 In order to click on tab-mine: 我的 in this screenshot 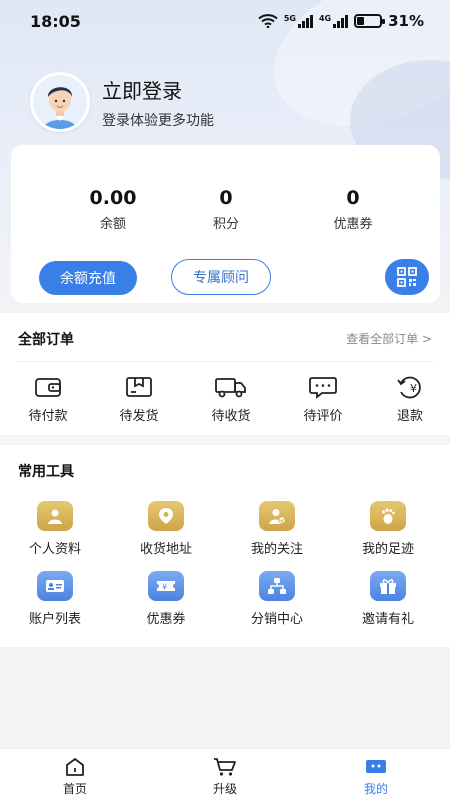, I will do `click(376, 777)`.